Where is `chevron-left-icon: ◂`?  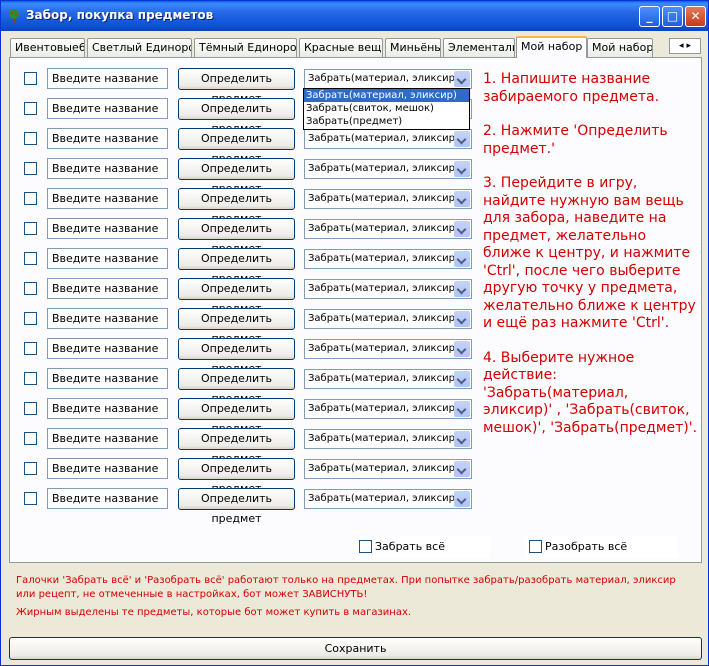
chevron-left-icon: ◂ is located at coordinates (681, 46).